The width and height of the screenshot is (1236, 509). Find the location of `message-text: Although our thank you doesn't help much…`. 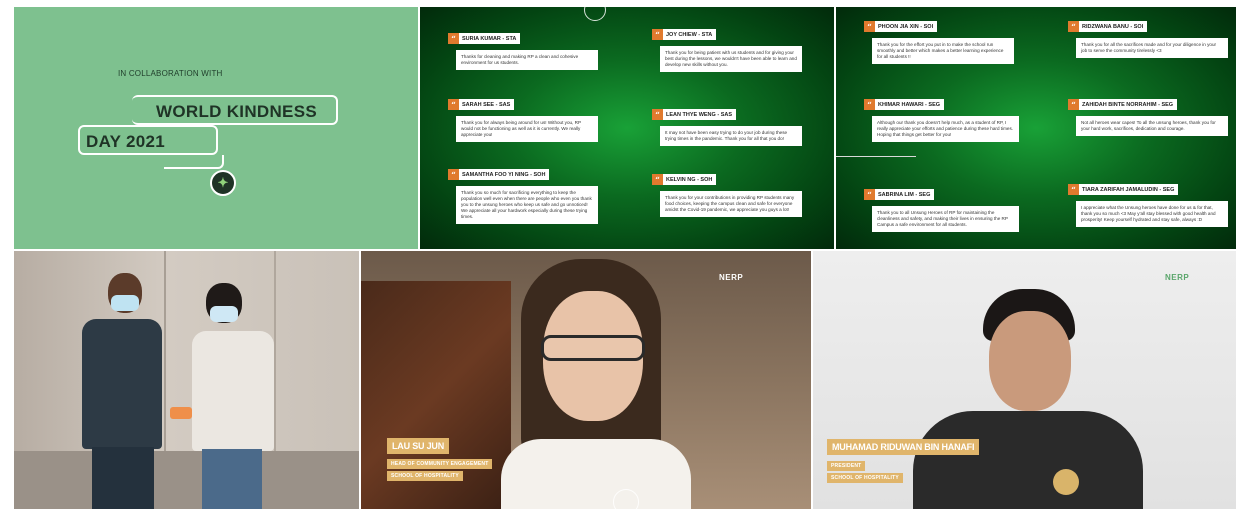

message-text: Although our thank you doesn't help much… is located at coordinates (945, 129).